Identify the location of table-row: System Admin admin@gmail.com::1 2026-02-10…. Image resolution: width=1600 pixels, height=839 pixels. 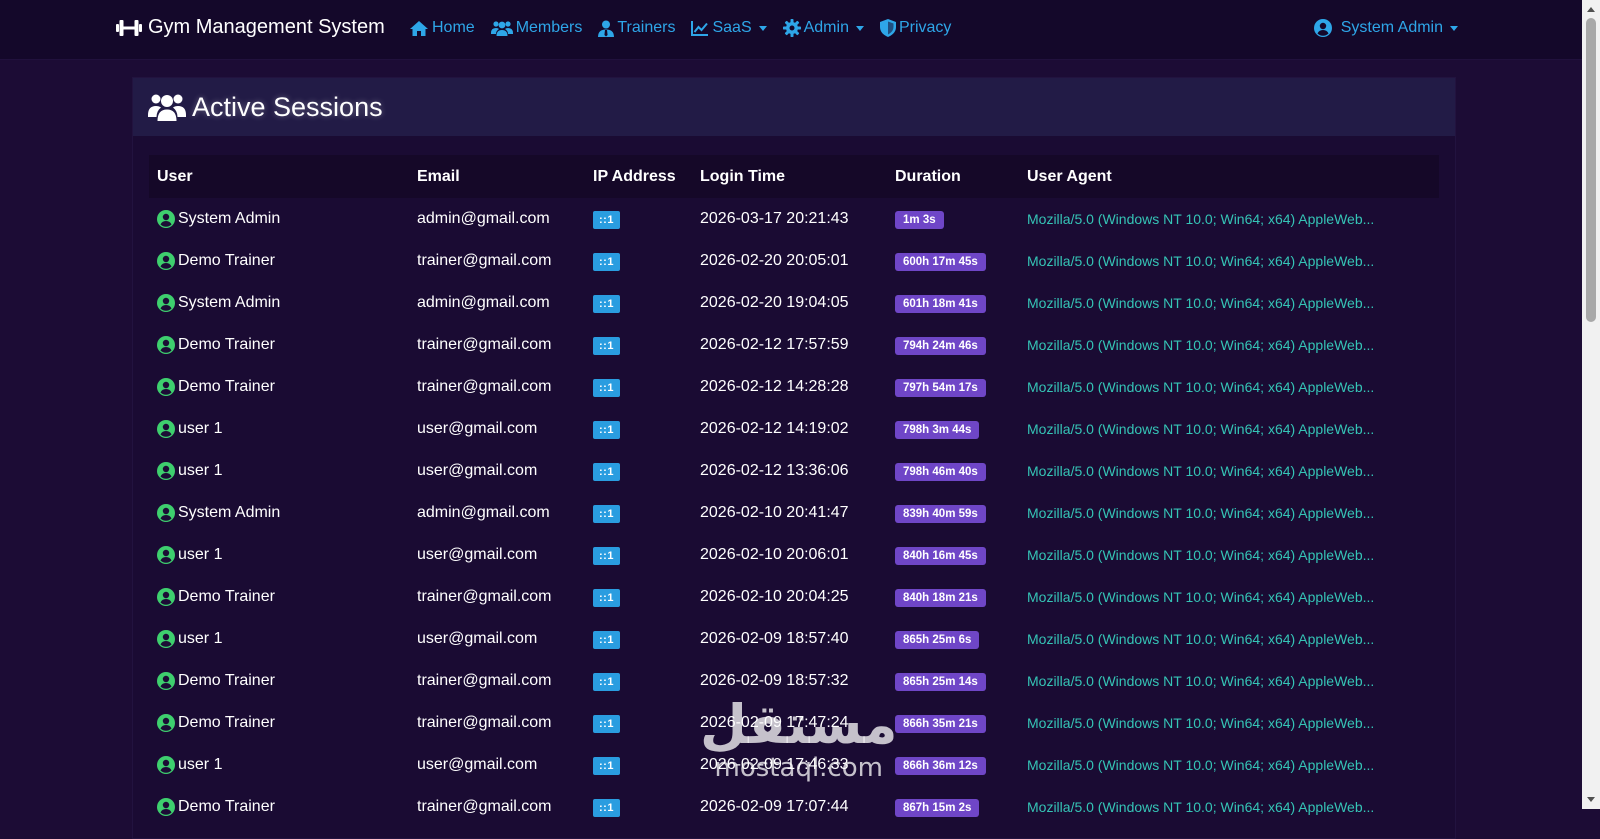
(794, 513).